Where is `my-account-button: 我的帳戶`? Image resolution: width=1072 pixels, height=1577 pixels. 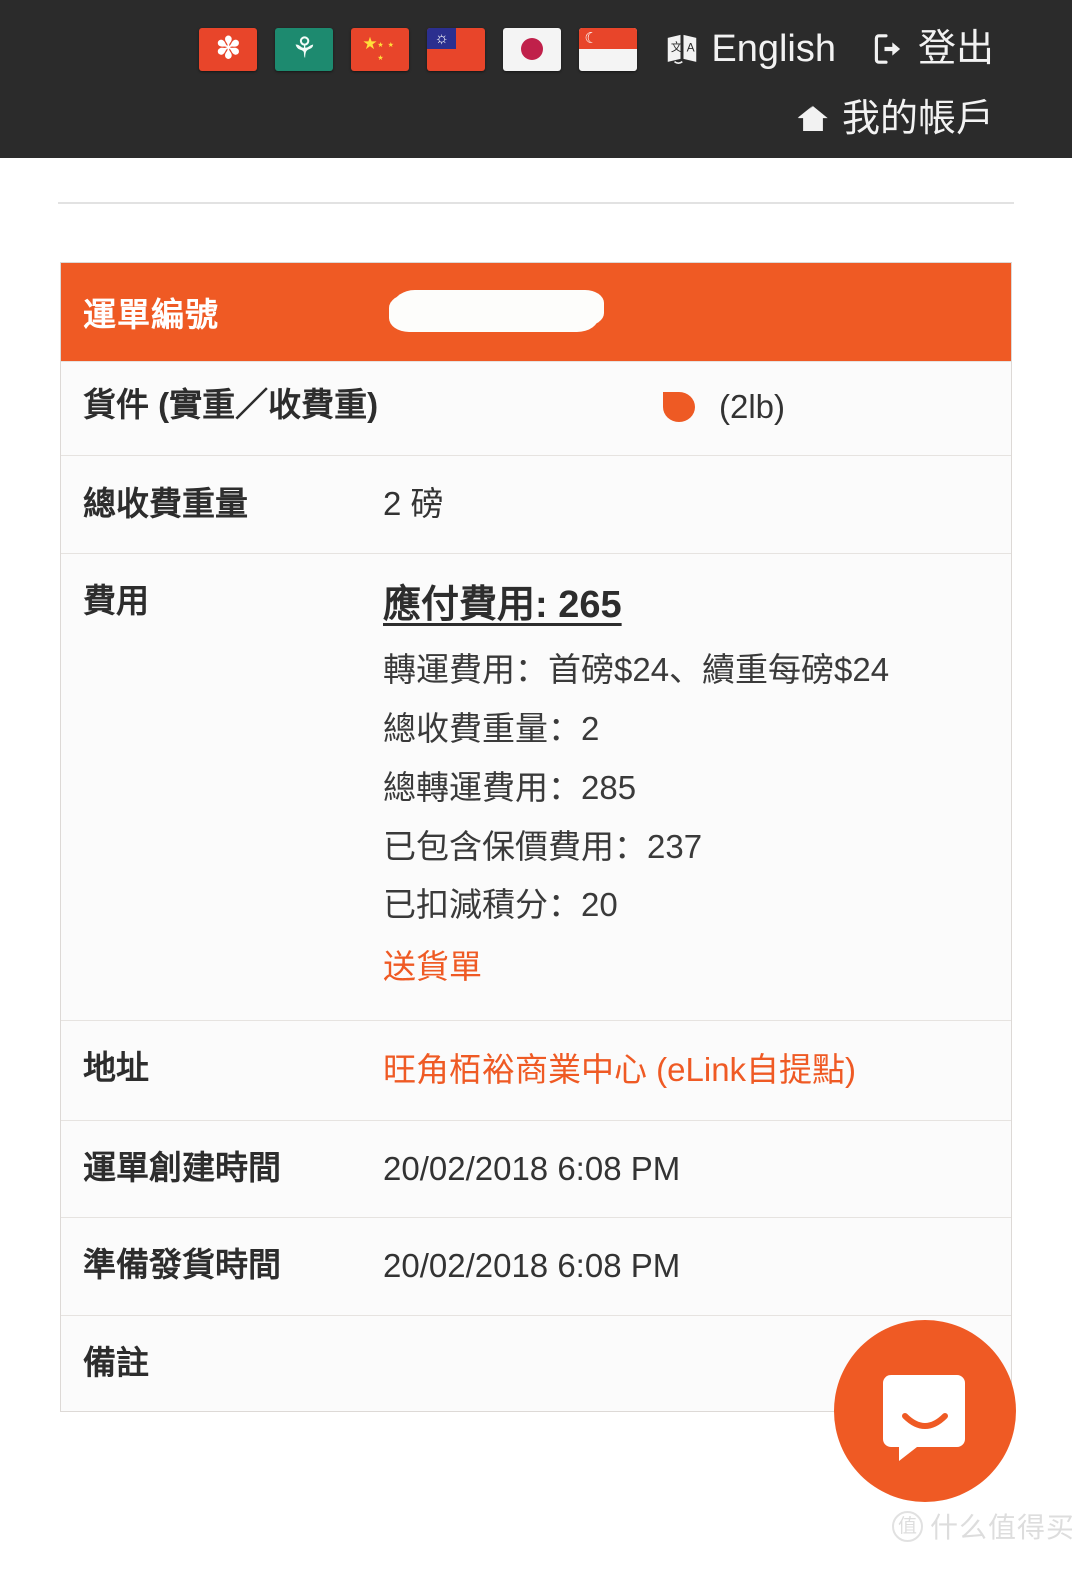 my-account-button: 我的帳戶 is located at coordinates (894, 119).